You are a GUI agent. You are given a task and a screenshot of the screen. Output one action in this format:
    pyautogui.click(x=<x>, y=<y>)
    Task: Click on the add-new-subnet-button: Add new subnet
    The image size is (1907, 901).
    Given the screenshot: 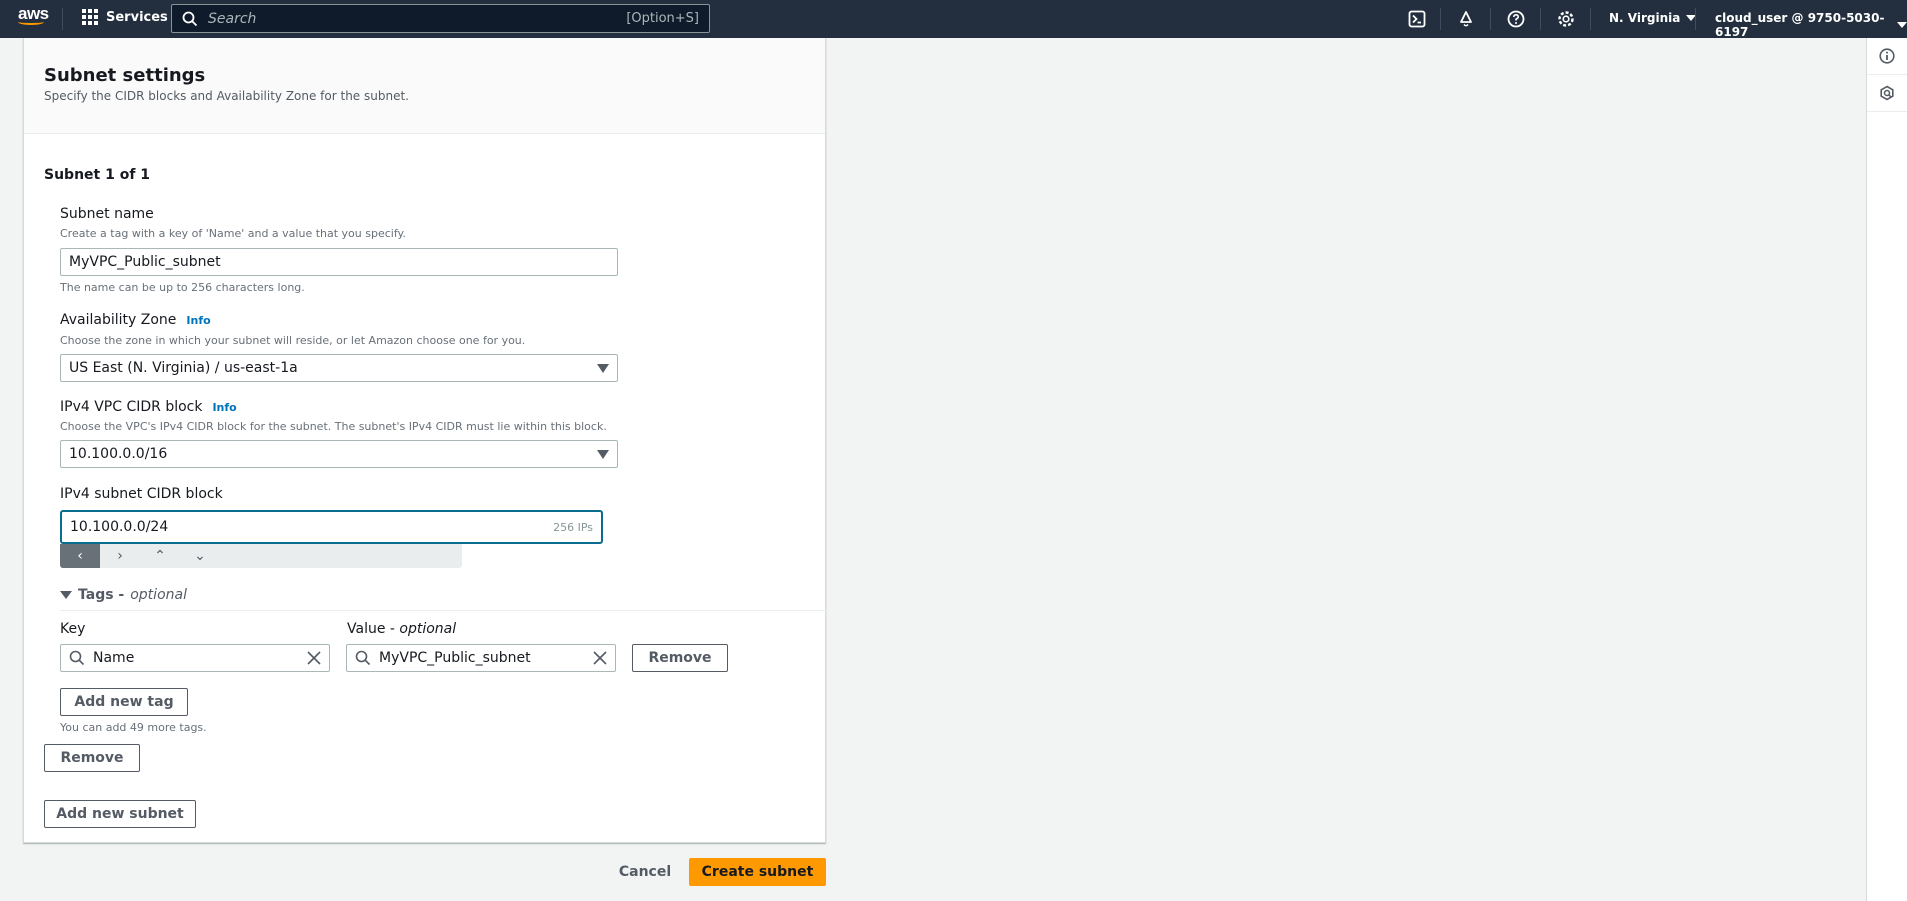 What is the action you would take?
    pyautogui.click(x=120, y=814)
    